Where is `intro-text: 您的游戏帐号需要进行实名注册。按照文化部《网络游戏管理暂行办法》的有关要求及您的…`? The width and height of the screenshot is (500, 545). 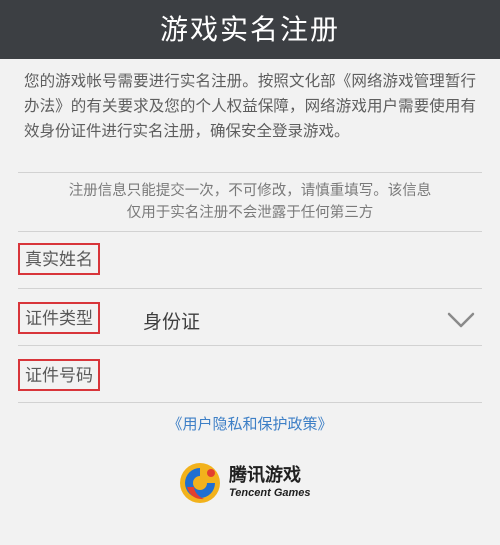 intro-text: 您的游戏帐号需要进行实名注册。按照文化部《网络游戏管理暂行办法》的有关要求及您的… is located at coordinates (250, 106).